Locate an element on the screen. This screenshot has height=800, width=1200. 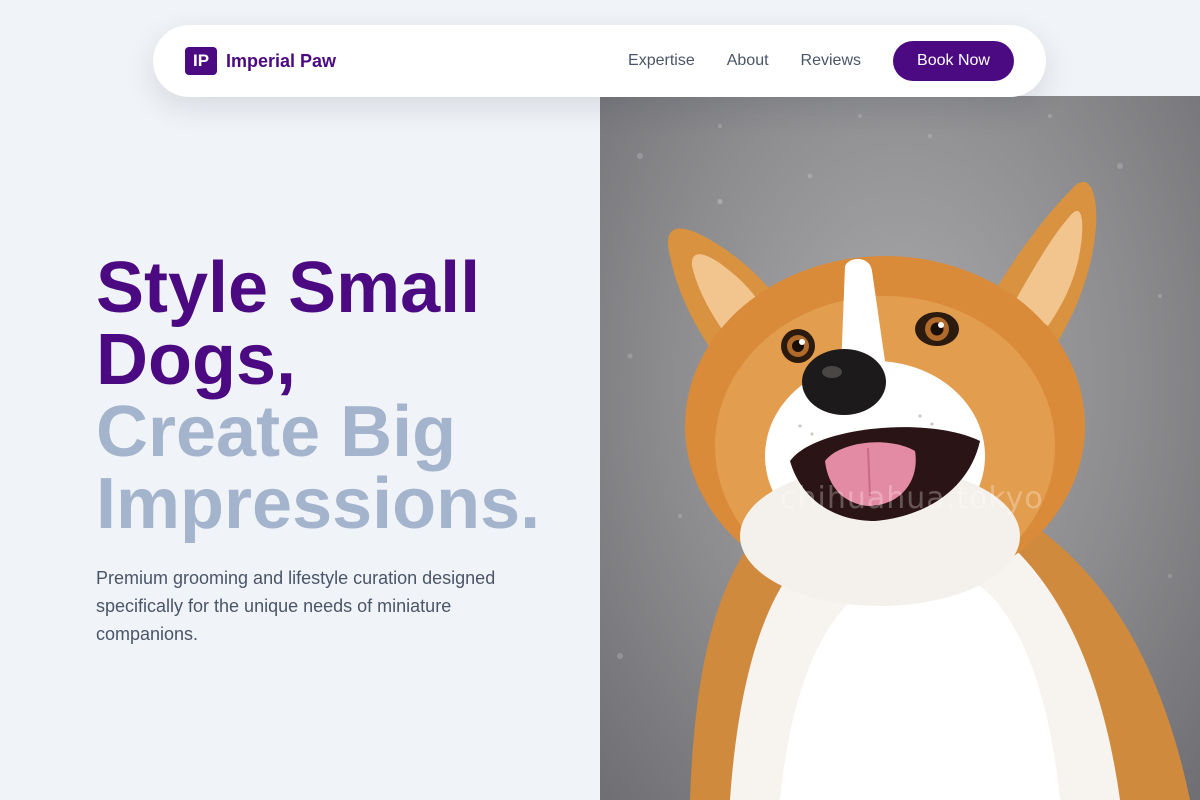
image-watermark: chihuahua.tokyo is located at coordinates (912, 498).